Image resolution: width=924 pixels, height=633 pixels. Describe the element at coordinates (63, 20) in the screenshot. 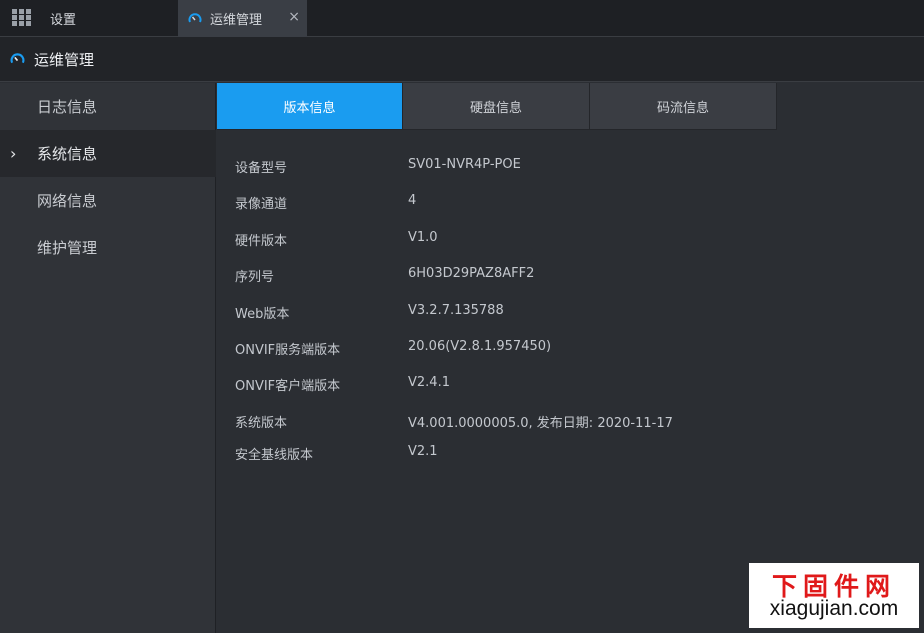

I see `tab-settings-label: 设置` at that location.